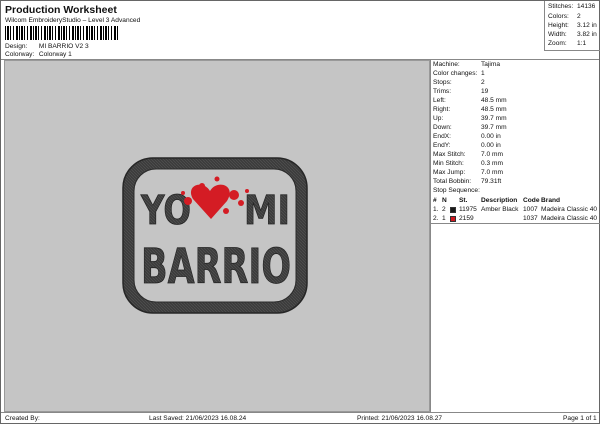  Describe the element at coordinates (198, 418) in the screenshot. I see `last-saved: Last Saved: 21/06/2023 16.08.24` at that location.